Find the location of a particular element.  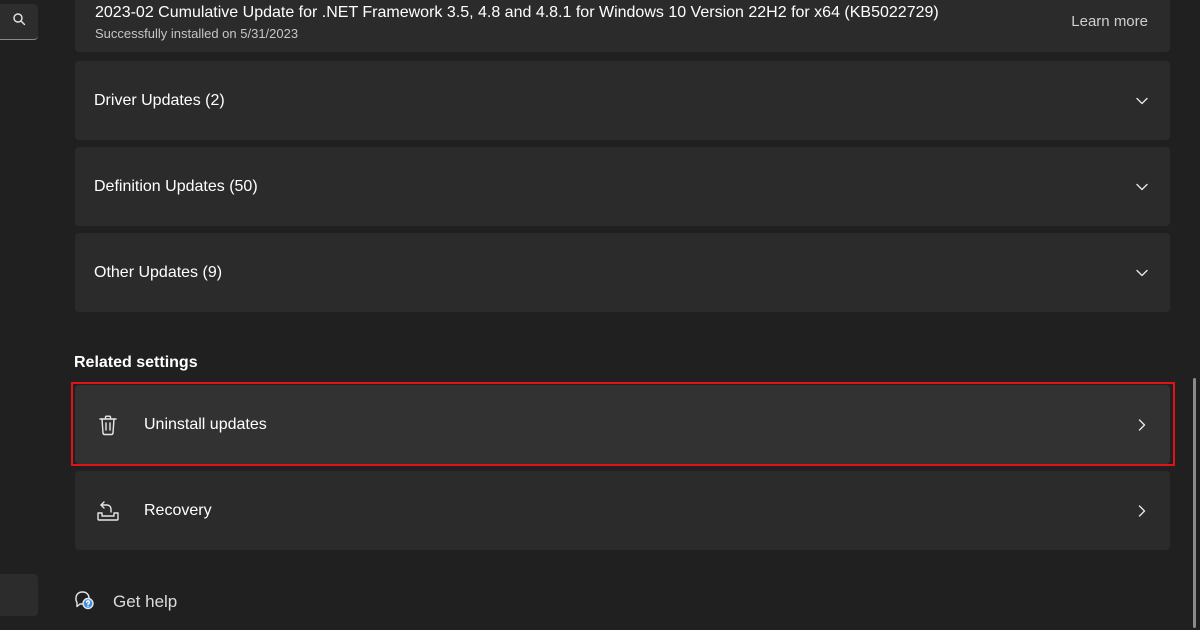

learn-more-link: Learn more is located at coordinates (1109, 21).